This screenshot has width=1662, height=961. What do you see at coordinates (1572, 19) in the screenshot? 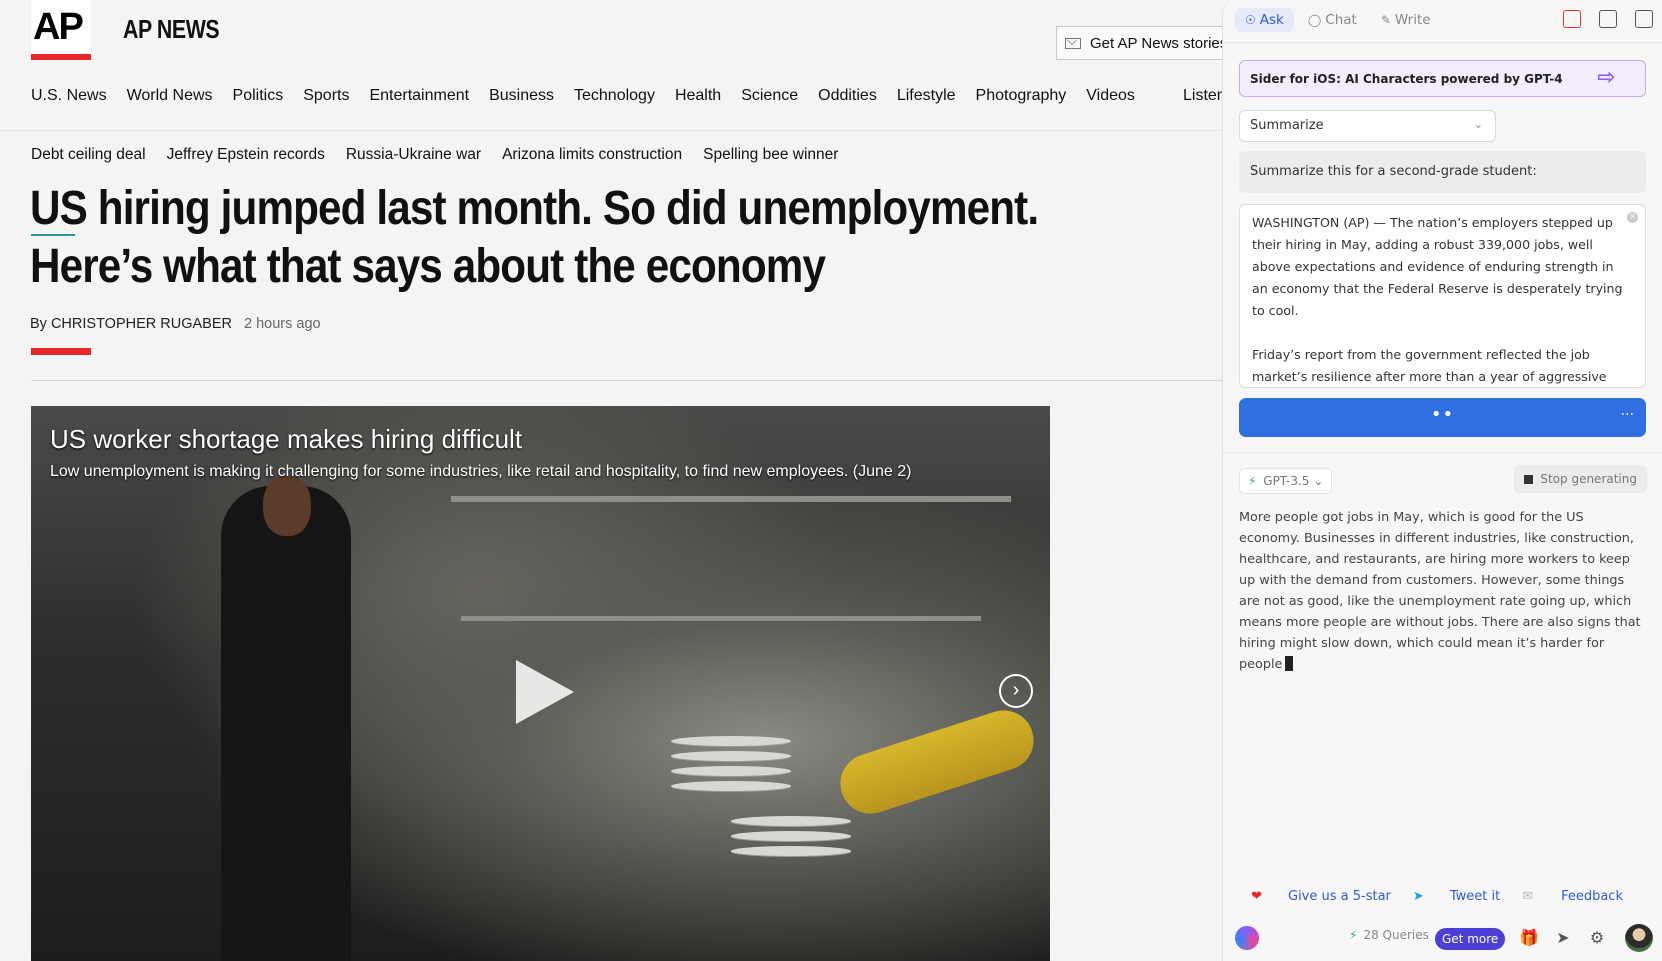
I see `pdf-icon` at bounding box center [1572, 19].